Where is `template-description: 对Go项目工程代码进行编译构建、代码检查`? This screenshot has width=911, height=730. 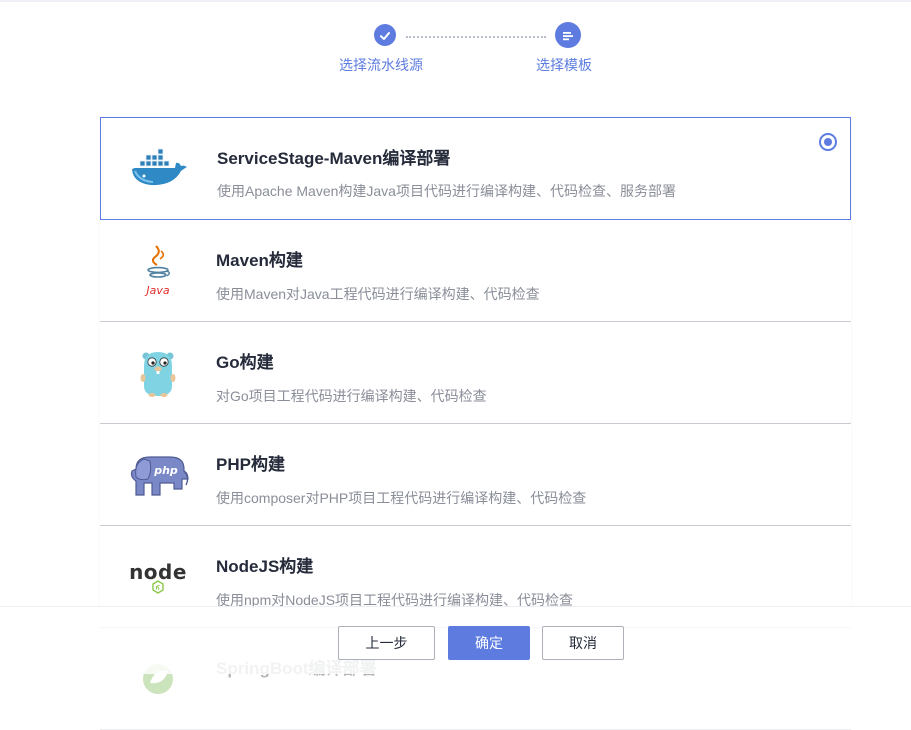 template-description: 对Go项目工程代码进行编译构建、代码检查 is located at coordinates (351, 396).